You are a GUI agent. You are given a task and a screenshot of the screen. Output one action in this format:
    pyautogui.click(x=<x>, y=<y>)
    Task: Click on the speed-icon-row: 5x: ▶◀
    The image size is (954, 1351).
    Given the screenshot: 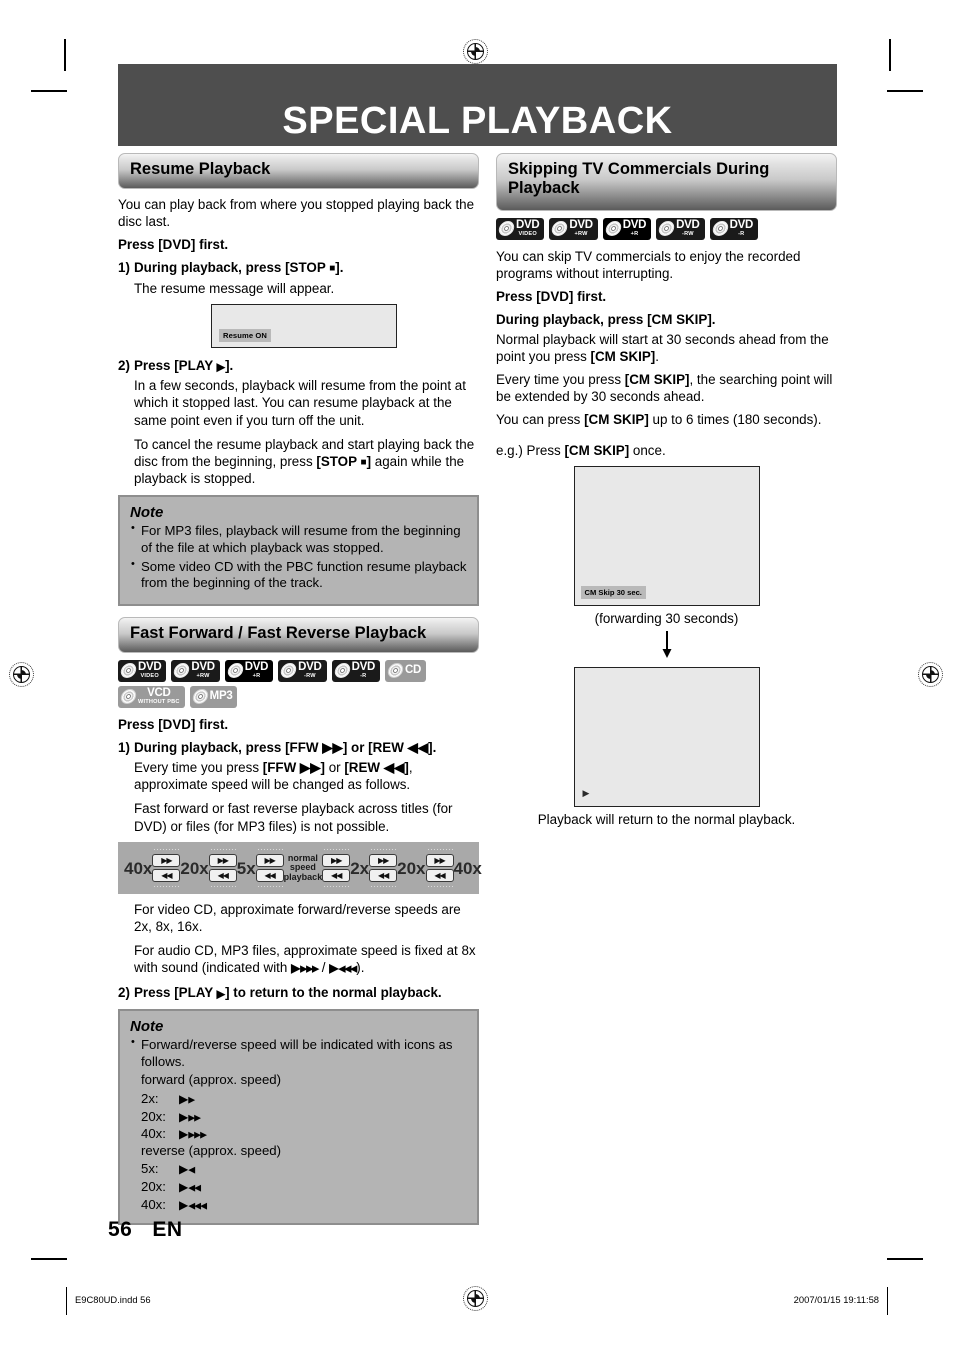 What is the action you would take?
    pyautogui.click(x=168, y=1169)
    